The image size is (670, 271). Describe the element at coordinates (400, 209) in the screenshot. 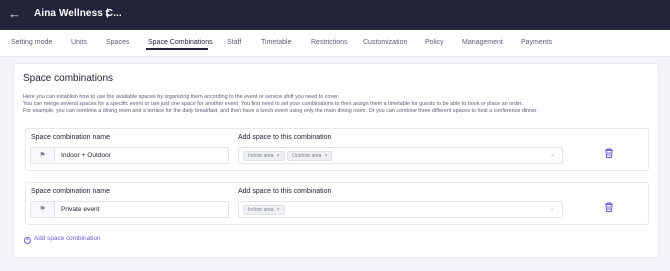

I see `space-select: Indoor area × ⌄` at that location.